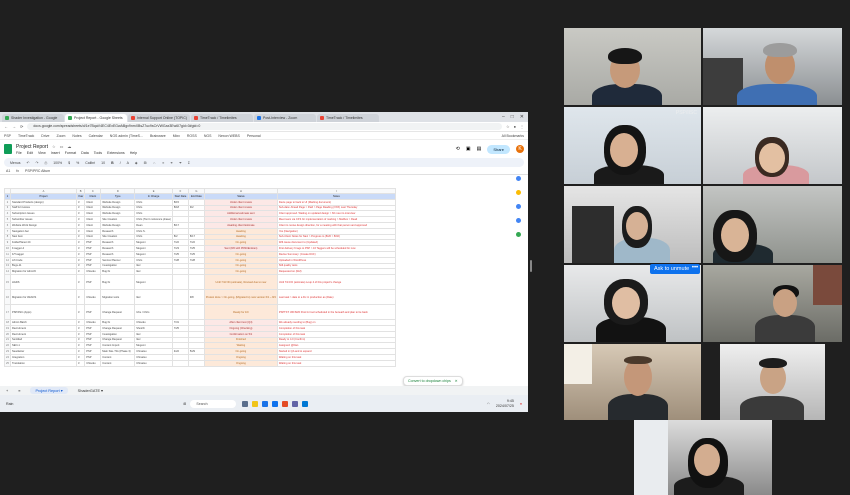 Image resolution: width=850 pixels, height=495 pixels. What do you see at coordinates (518, 206) in the screenshot?
I see `tasks-icon` at bounding box center [518, 206].